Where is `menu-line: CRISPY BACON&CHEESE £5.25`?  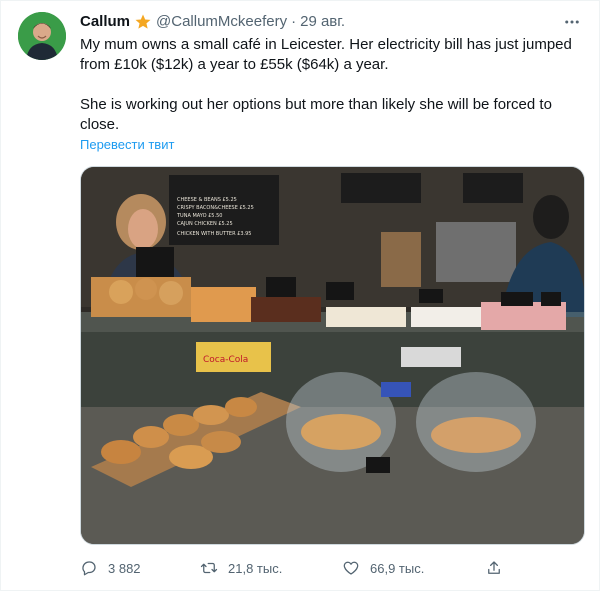 menu-line: CRISPY BACON&CHEESE £5.25 is located at coordinates (215, 208).